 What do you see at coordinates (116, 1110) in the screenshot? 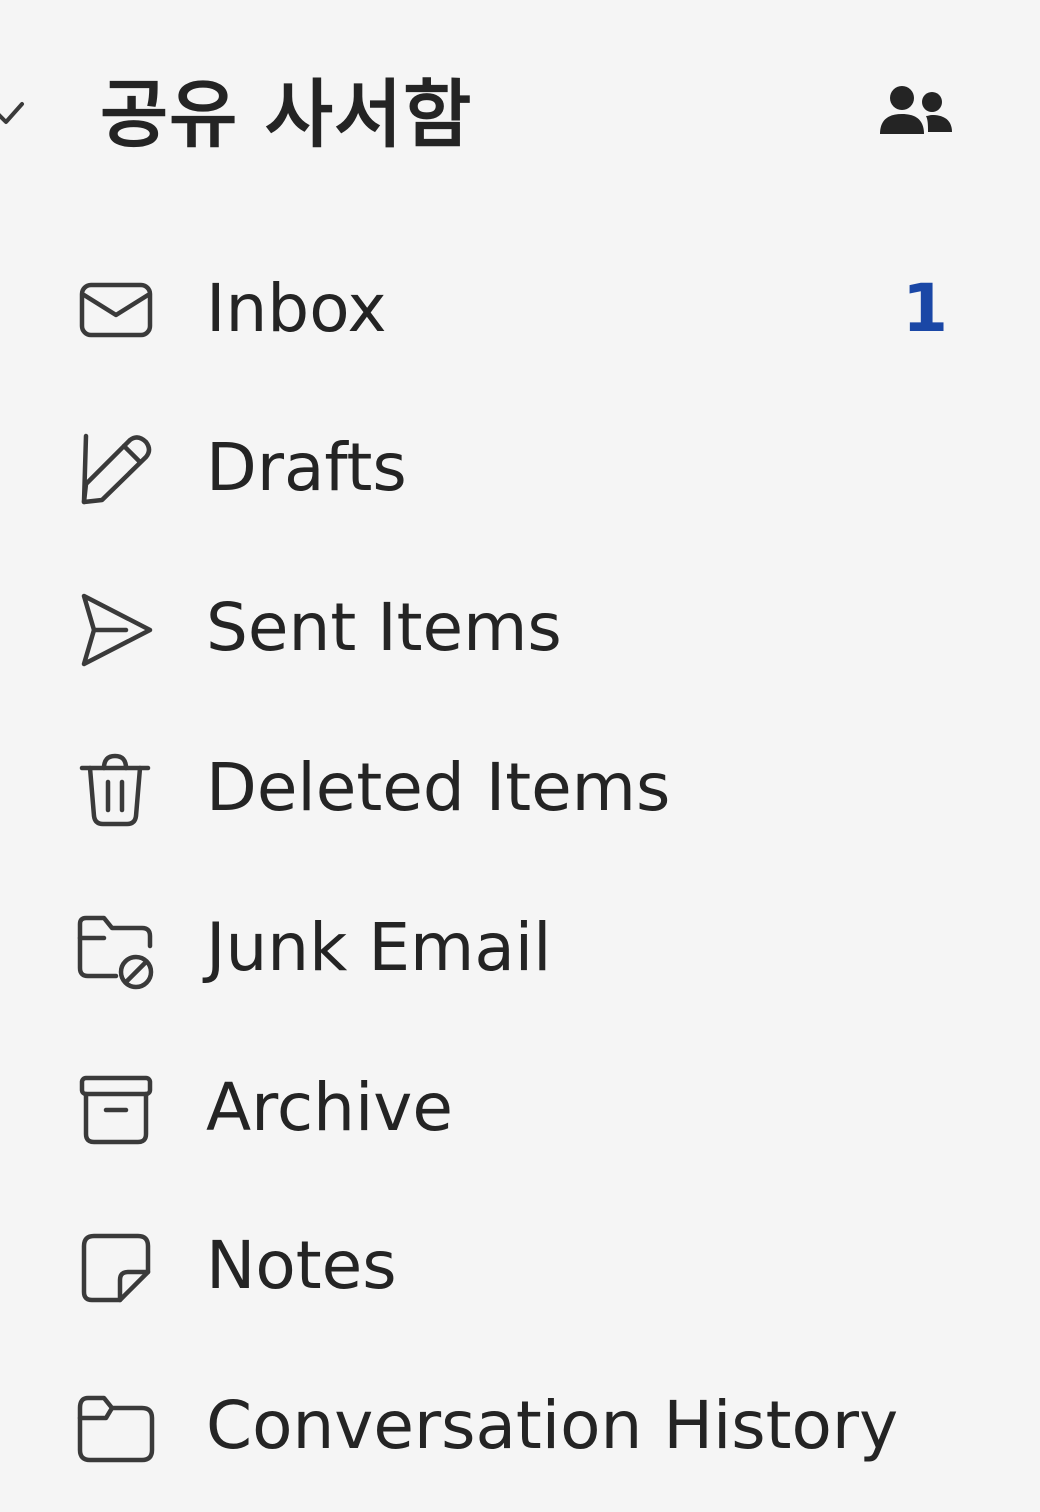
I see `archive-icon` at bounding box center [116, 1110].